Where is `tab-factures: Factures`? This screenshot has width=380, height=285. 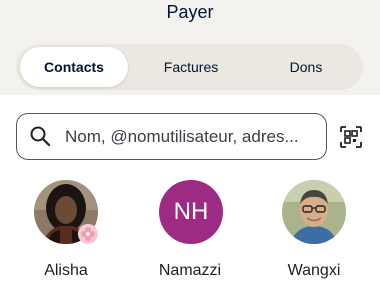
tab-factures: Factures is located at coordinates (191, 67).